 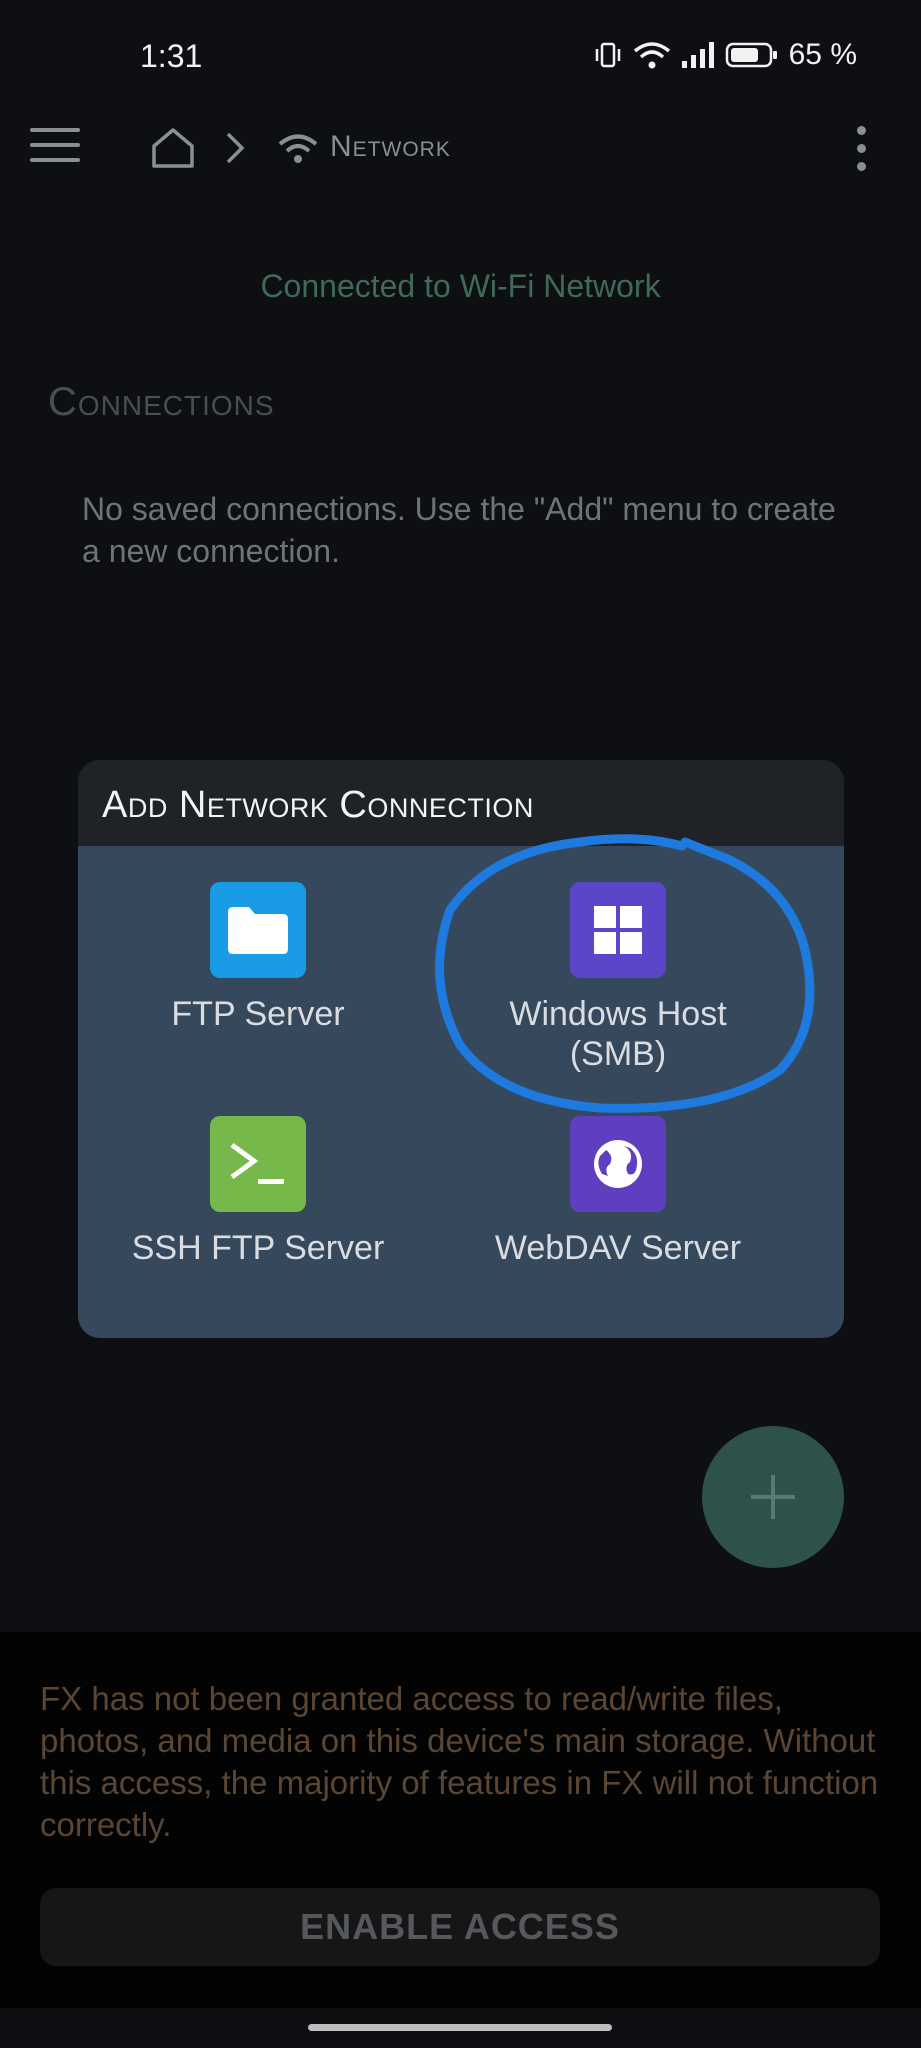 I want to click on option-label: WebDAV Server, so click(x=618, y=1248).